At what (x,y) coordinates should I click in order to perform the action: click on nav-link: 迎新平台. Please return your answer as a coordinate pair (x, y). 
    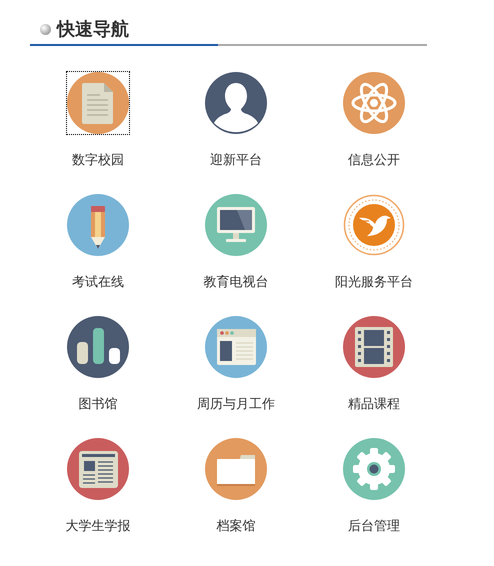
    Looking at the image, I should click on (236, 133).